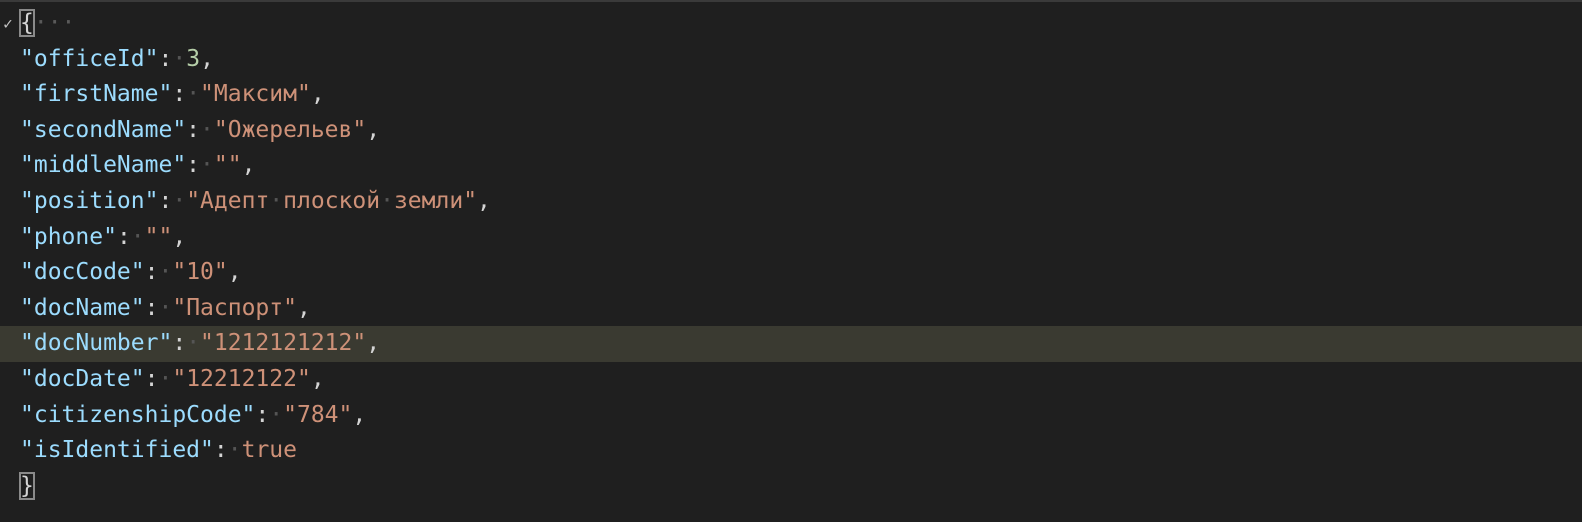 Image resolution: width=1582 pixels, height=522 pixels. I want to click on code-line: "docCode":·"10",, so click(791, 273).